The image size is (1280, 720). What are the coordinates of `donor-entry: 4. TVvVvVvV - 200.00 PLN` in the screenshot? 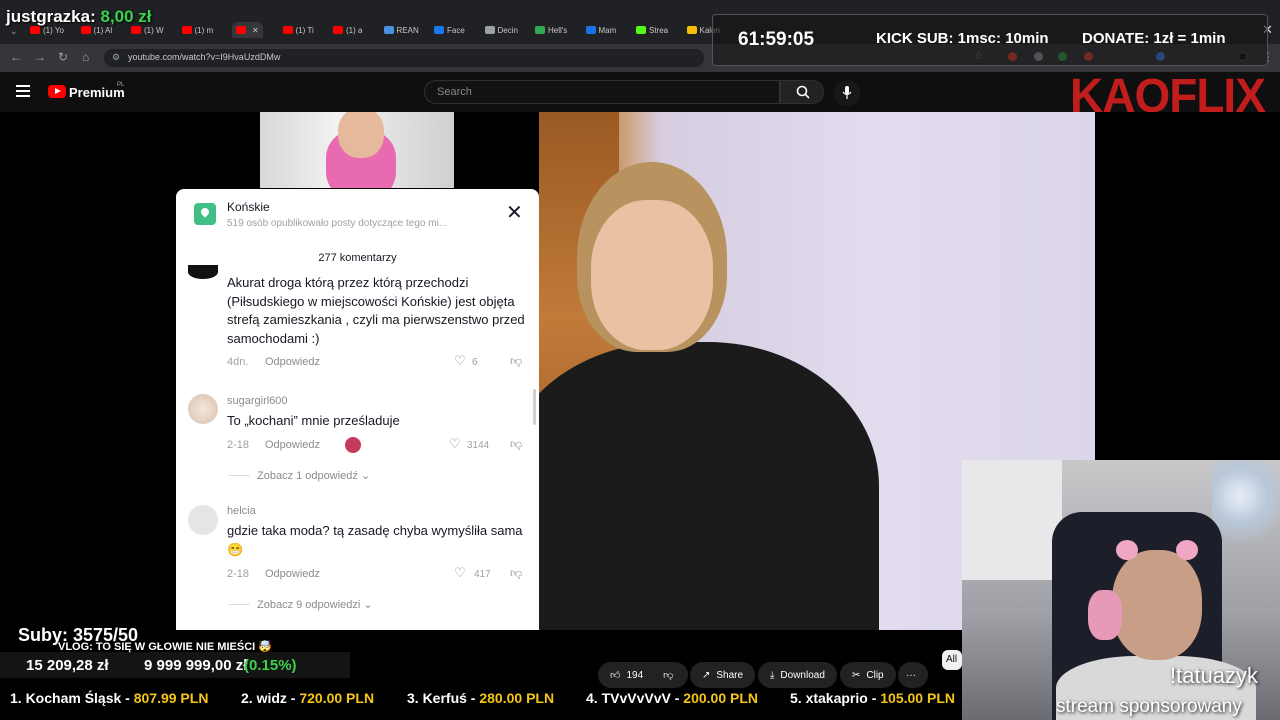 It's located at (672, 698).